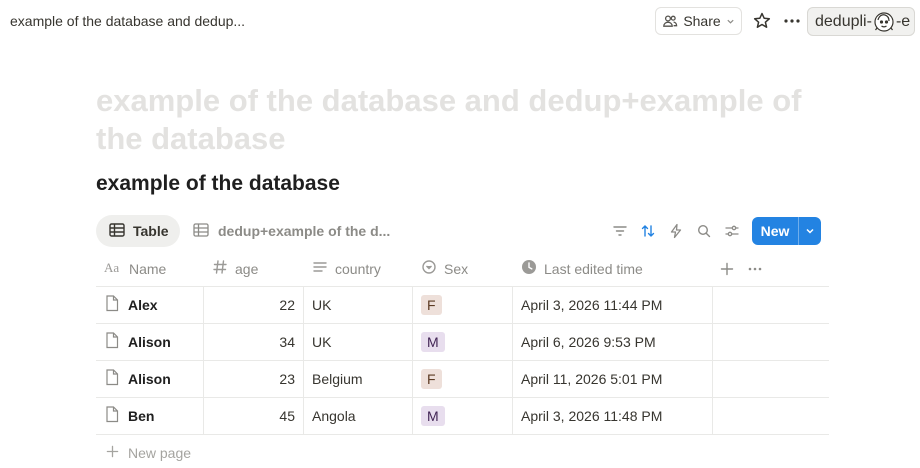  I want to click on new-button: New, so click(786, 231).